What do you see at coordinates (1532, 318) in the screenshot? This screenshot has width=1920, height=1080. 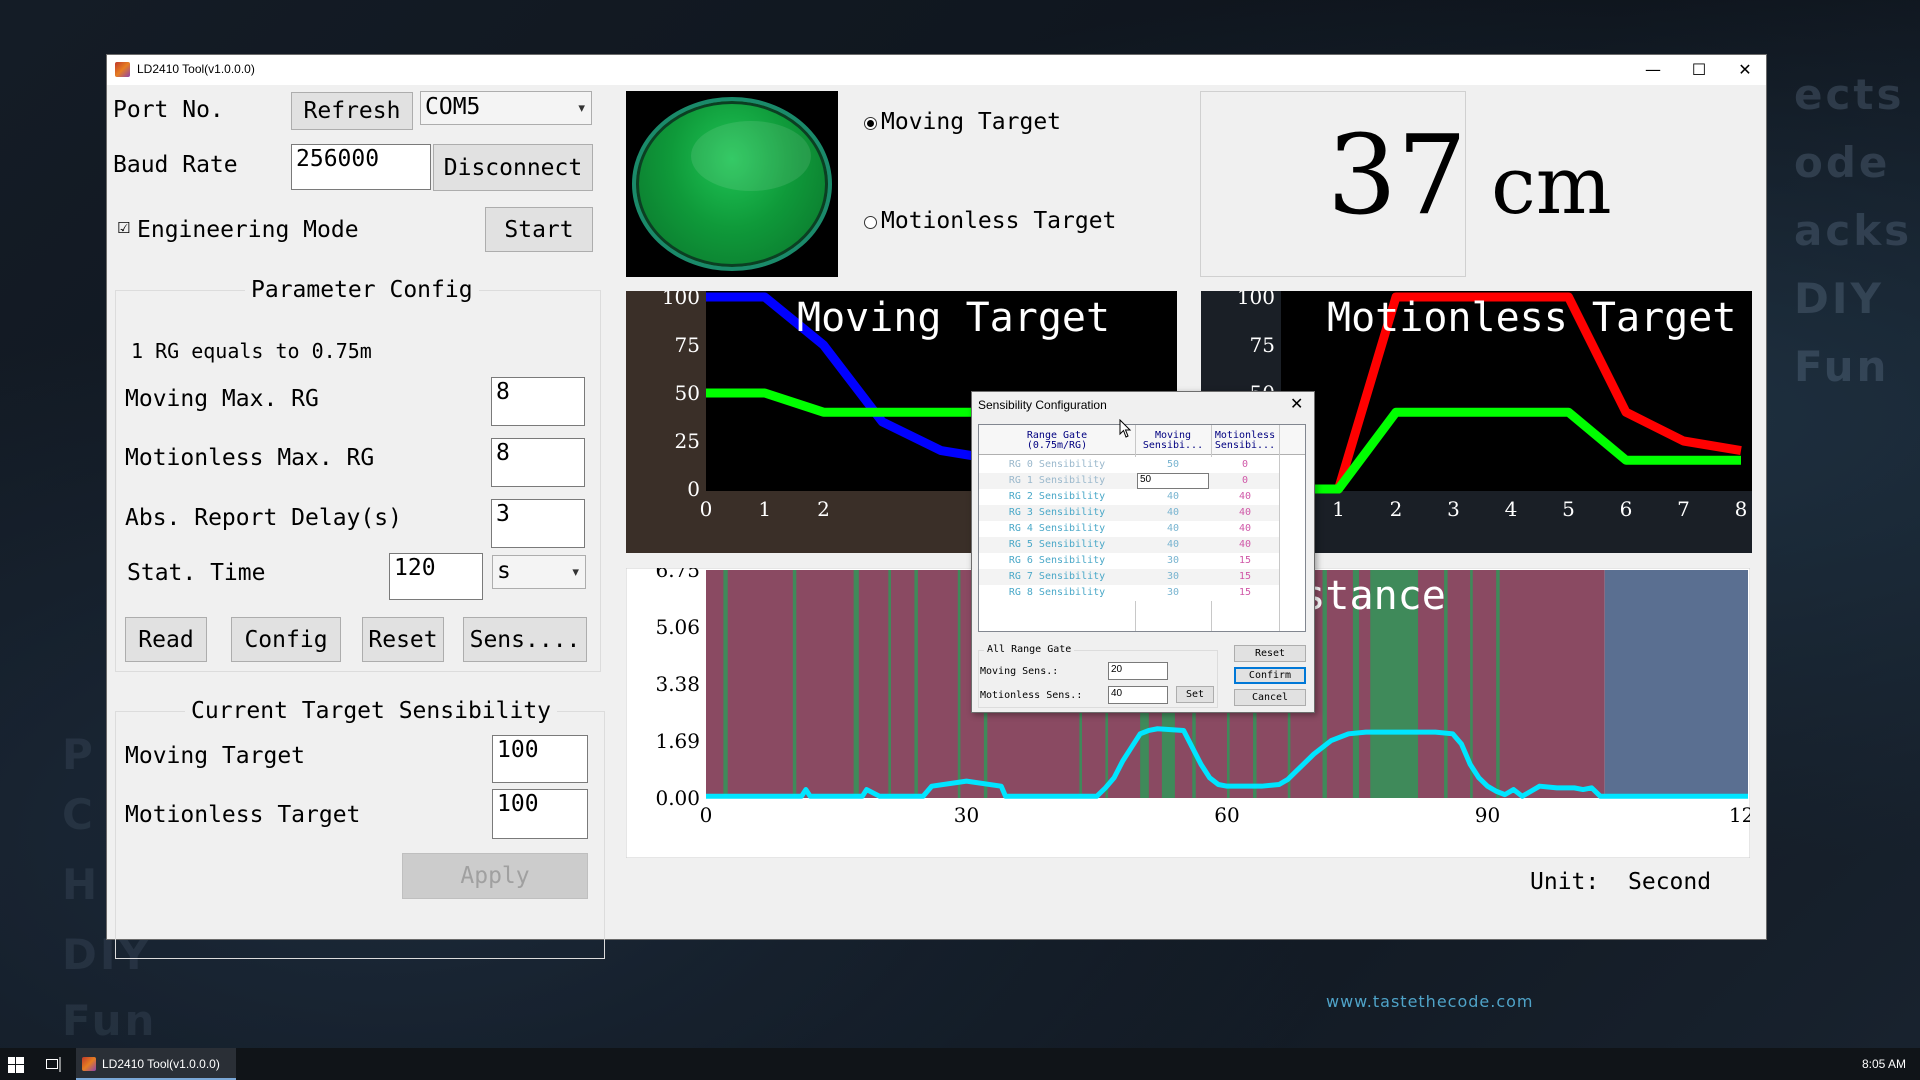 I see `motionless-chart-title: Motionless Target` at bounding box center [1532, 318].